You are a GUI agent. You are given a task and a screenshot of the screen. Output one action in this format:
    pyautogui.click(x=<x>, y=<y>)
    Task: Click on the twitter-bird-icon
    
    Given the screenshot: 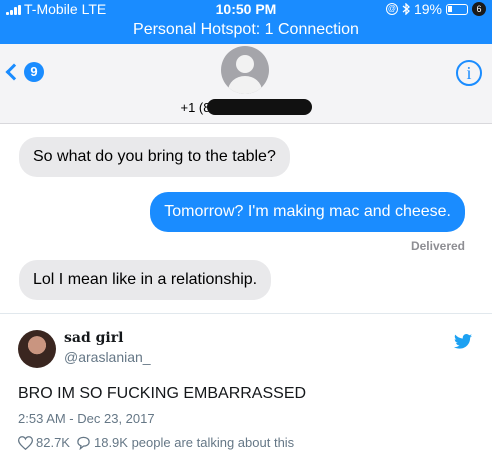 What is the action you would take?
    pyautogui.click(x=463, y=341)
    